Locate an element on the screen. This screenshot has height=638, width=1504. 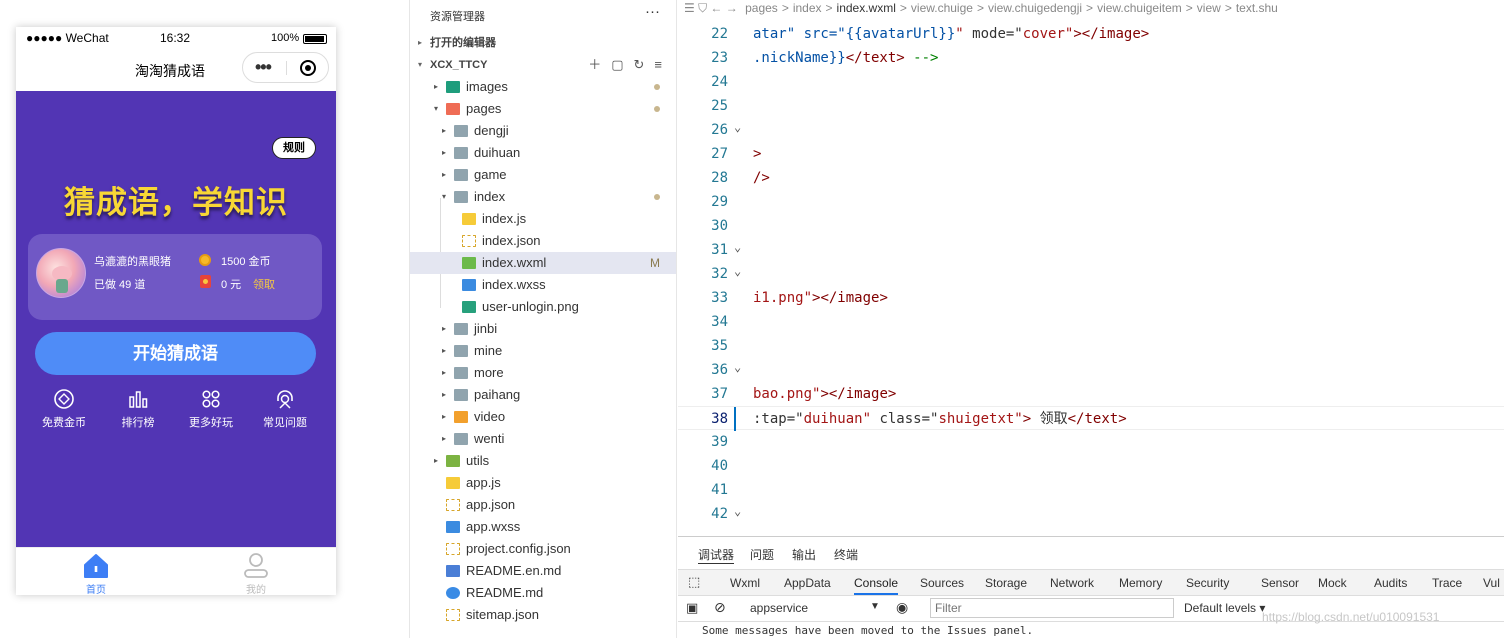
start-game-button: 开始猜成语 is located at coordinates (175, 353).